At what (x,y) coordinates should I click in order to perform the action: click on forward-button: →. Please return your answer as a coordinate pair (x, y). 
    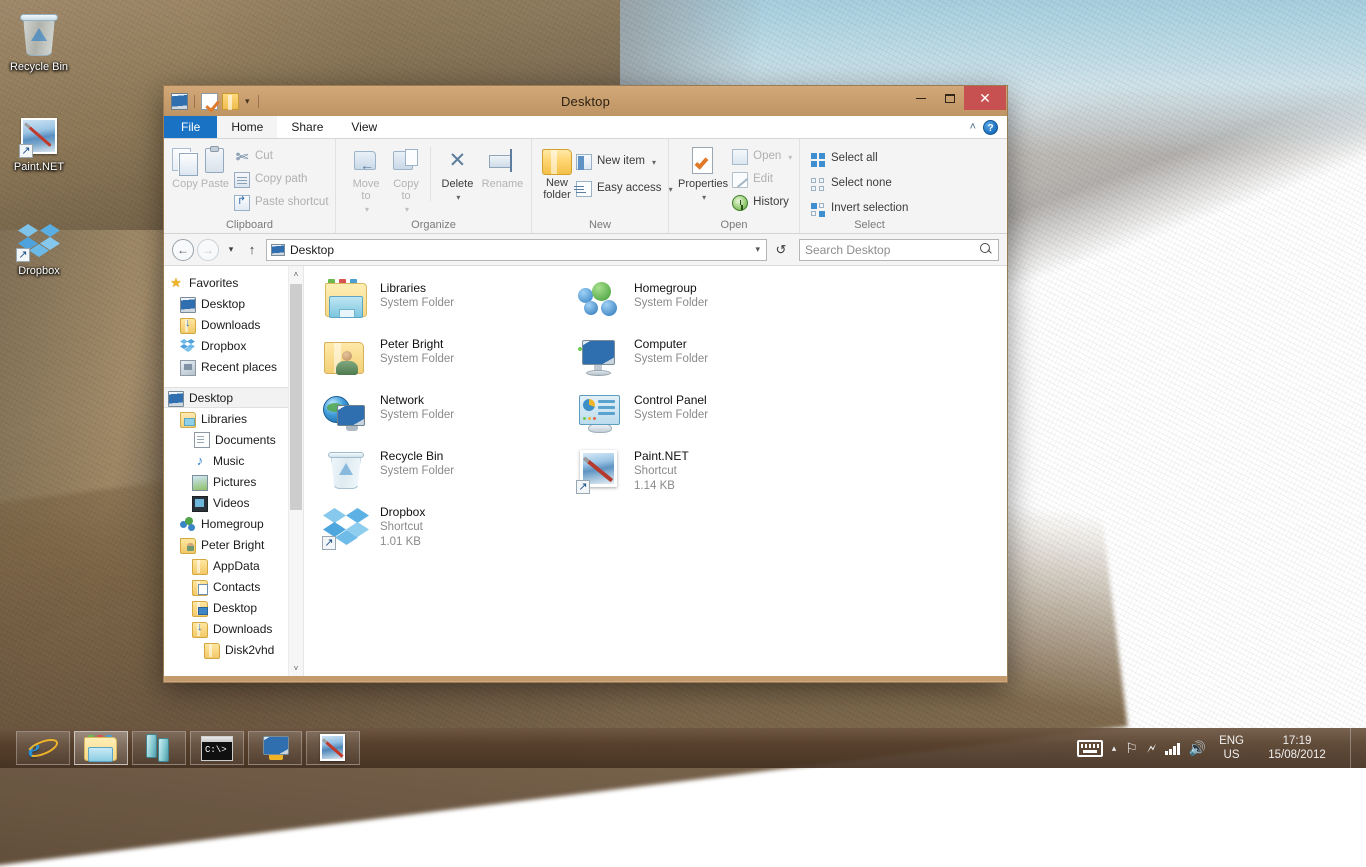
    Looking at the image, I should click on (208, 250).